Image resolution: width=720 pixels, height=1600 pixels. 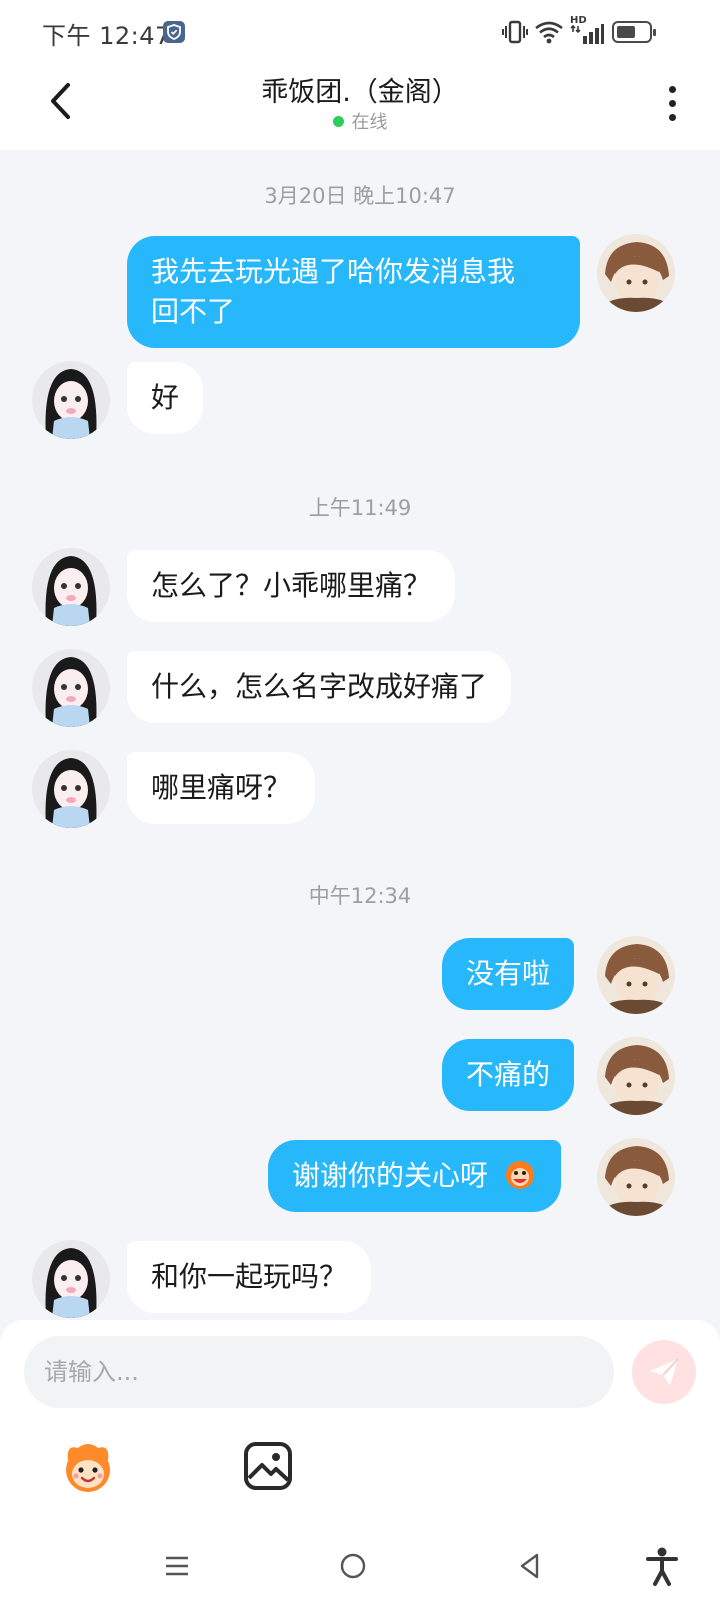 I want to click on home-icon, so click(x=353, y=1566).